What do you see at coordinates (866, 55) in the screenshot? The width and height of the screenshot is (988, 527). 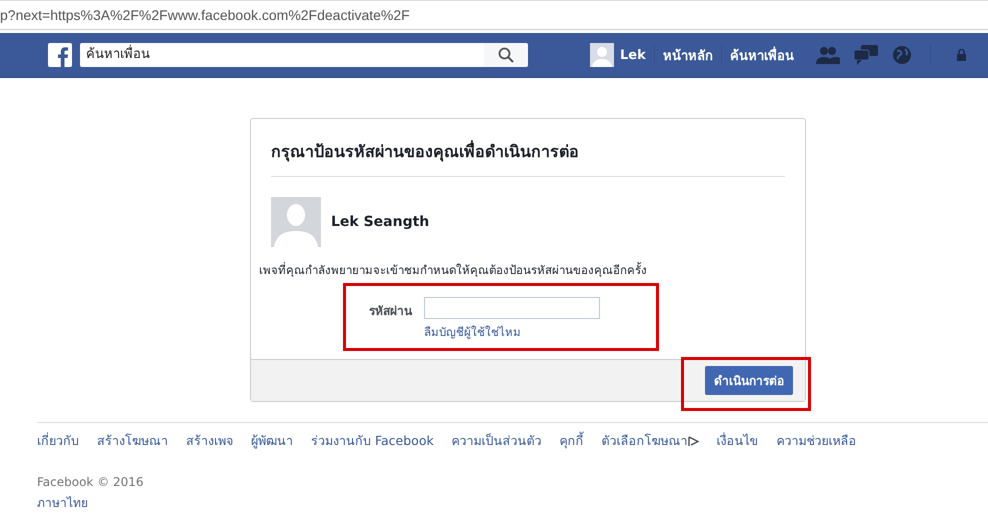 I see `messages-icon` at bounding box center [866, 55].